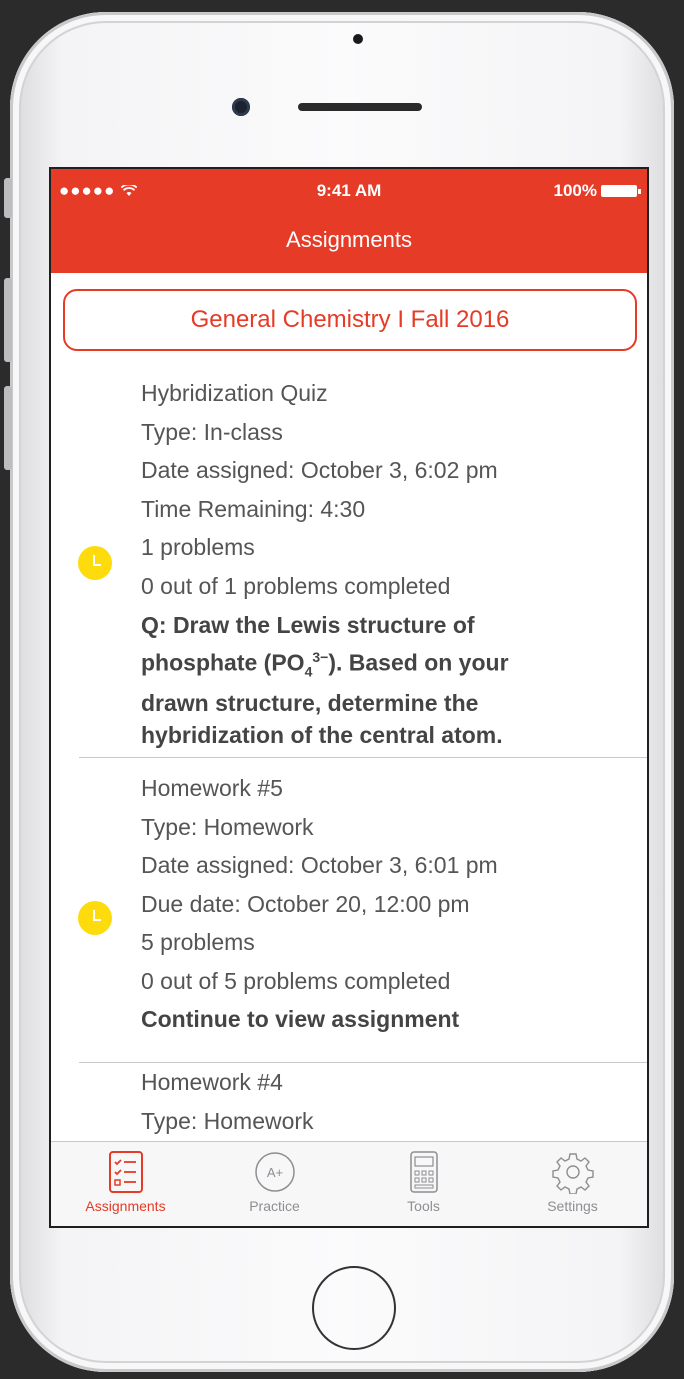  What do you see at coordinates (305, 903) in the screenshot?
I see `assignment-due-date: Due date: October 20, 12:00 pm` at bounding box center [305, 903].